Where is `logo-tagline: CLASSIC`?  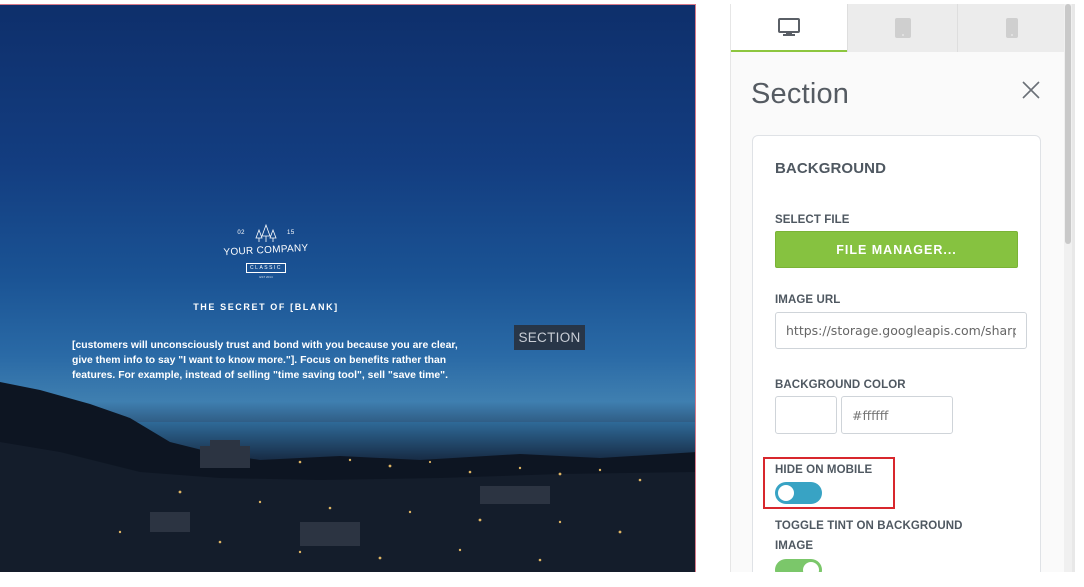
logo-tagline: CLASSIC is located at coordinates (266, 268).